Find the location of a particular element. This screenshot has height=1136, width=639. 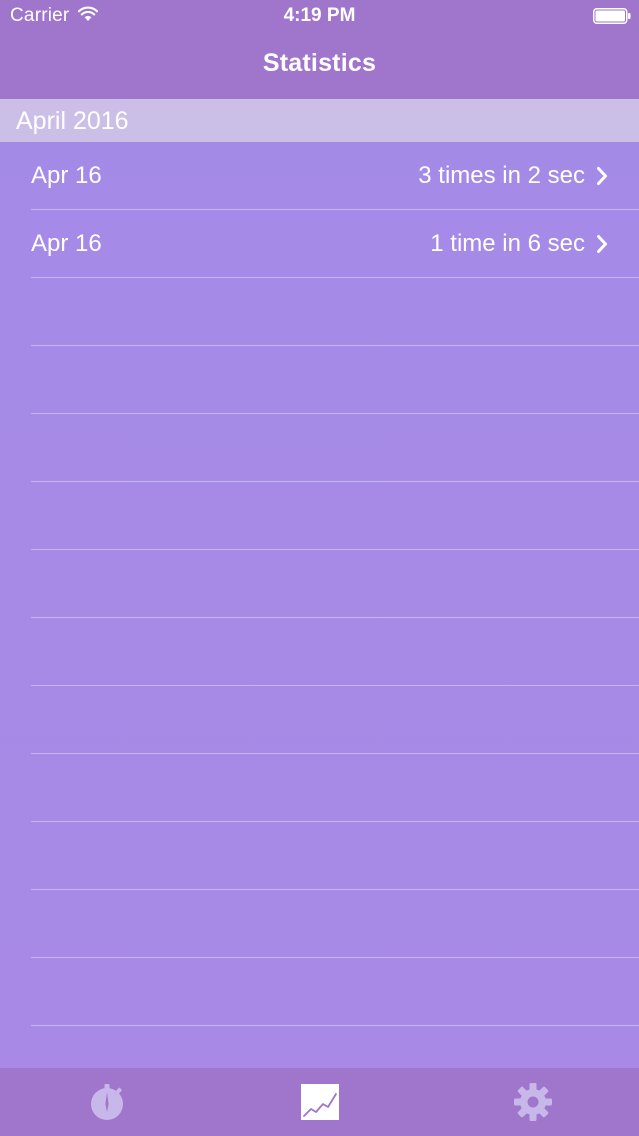

battery-icon is located at coordinates (612, 16).